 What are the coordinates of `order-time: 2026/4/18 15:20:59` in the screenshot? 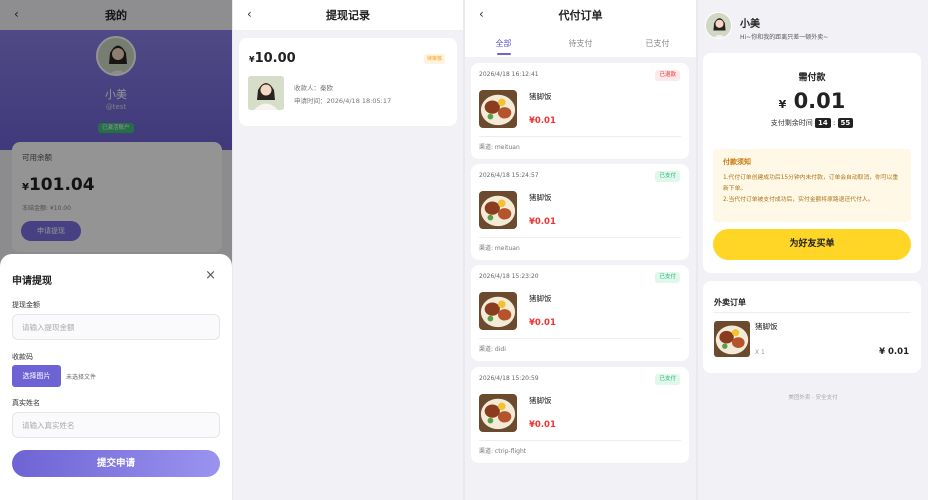 It's located at (509, 378).